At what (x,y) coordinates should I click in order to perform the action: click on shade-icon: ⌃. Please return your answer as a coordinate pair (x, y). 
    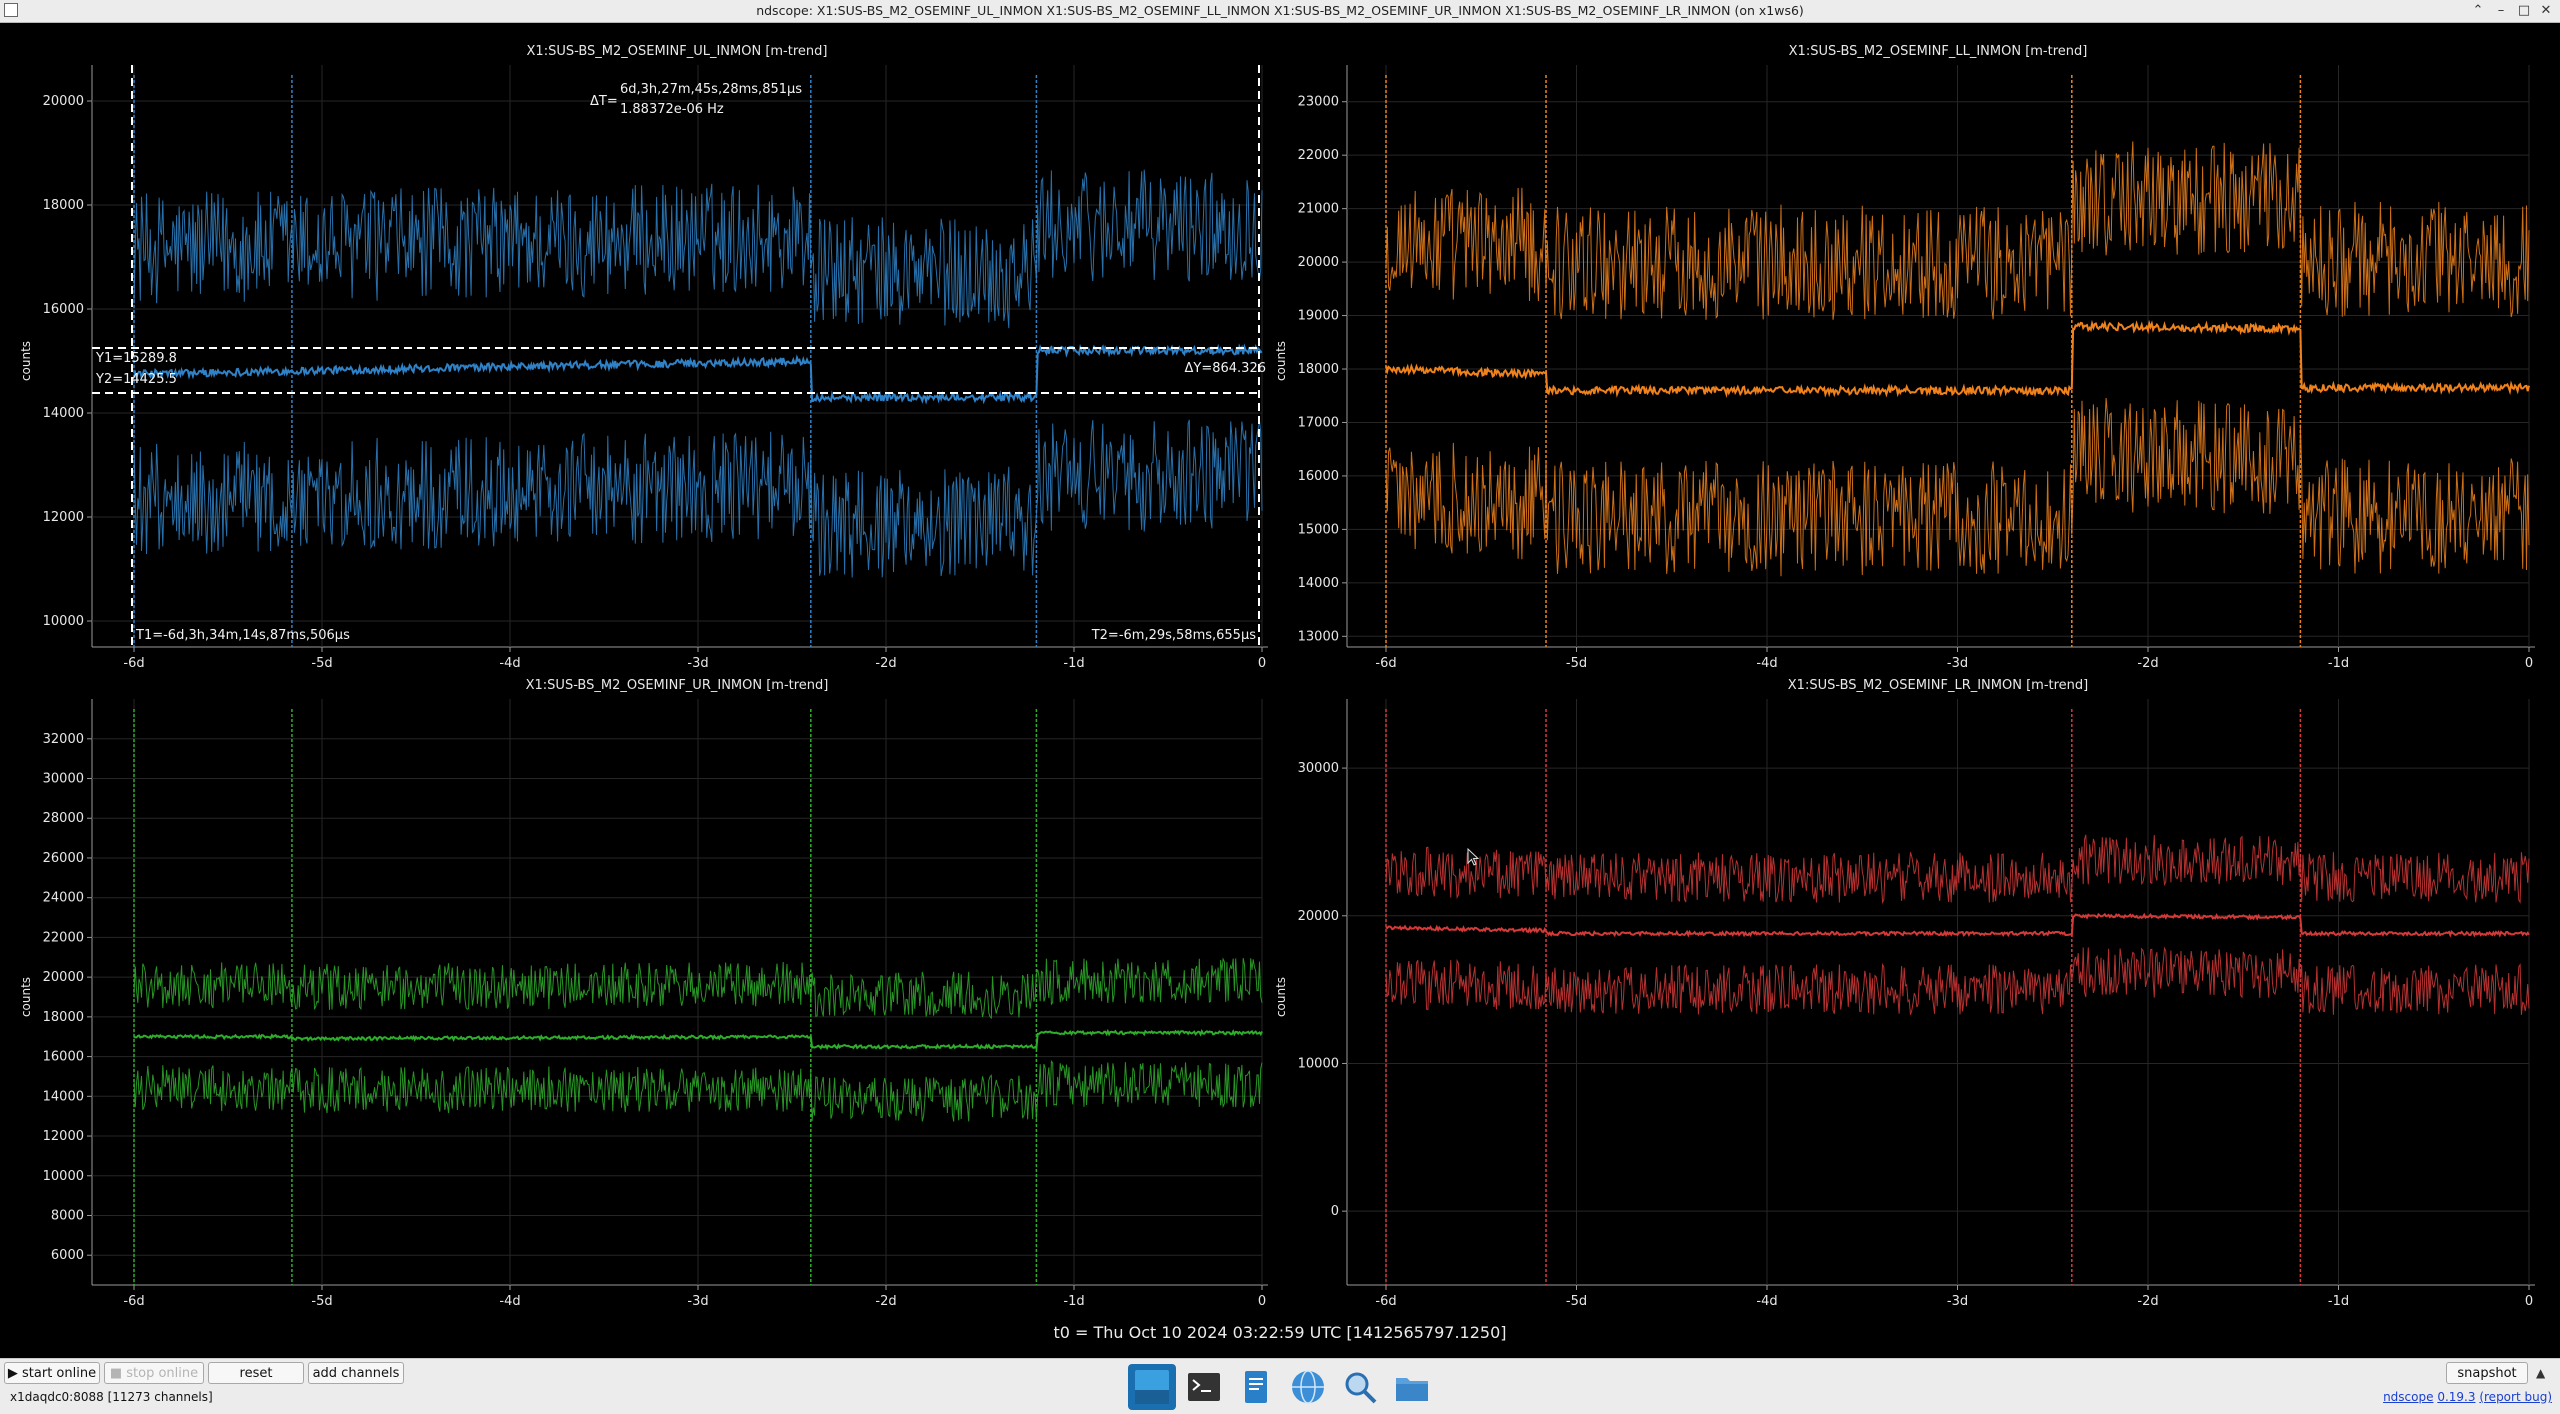
    Looking at the image, I should click on (2478, 11).